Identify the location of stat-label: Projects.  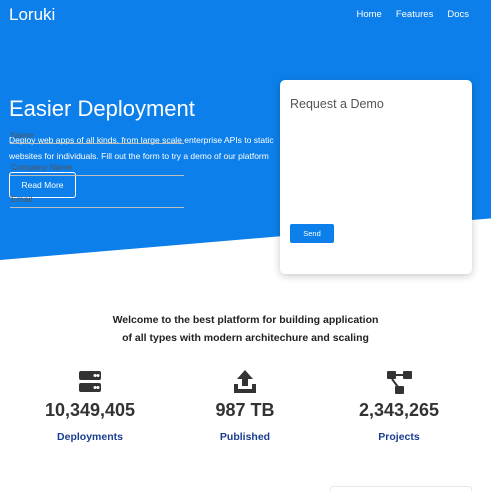
(399, 437).